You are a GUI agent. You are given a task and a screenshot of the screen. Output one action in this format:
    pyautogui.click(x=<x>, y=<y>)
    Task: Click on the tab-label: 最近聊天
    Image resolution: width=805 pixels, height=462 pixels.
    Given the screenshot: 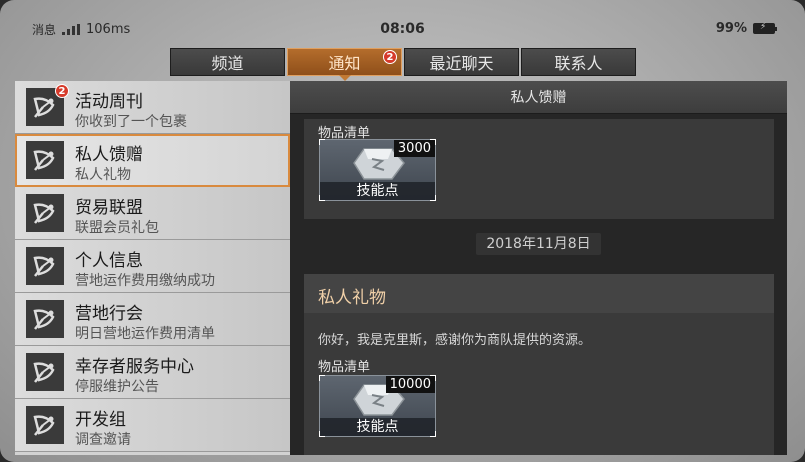 What is the action you would take?
    pyautogui.click(x=461, y=63)
    